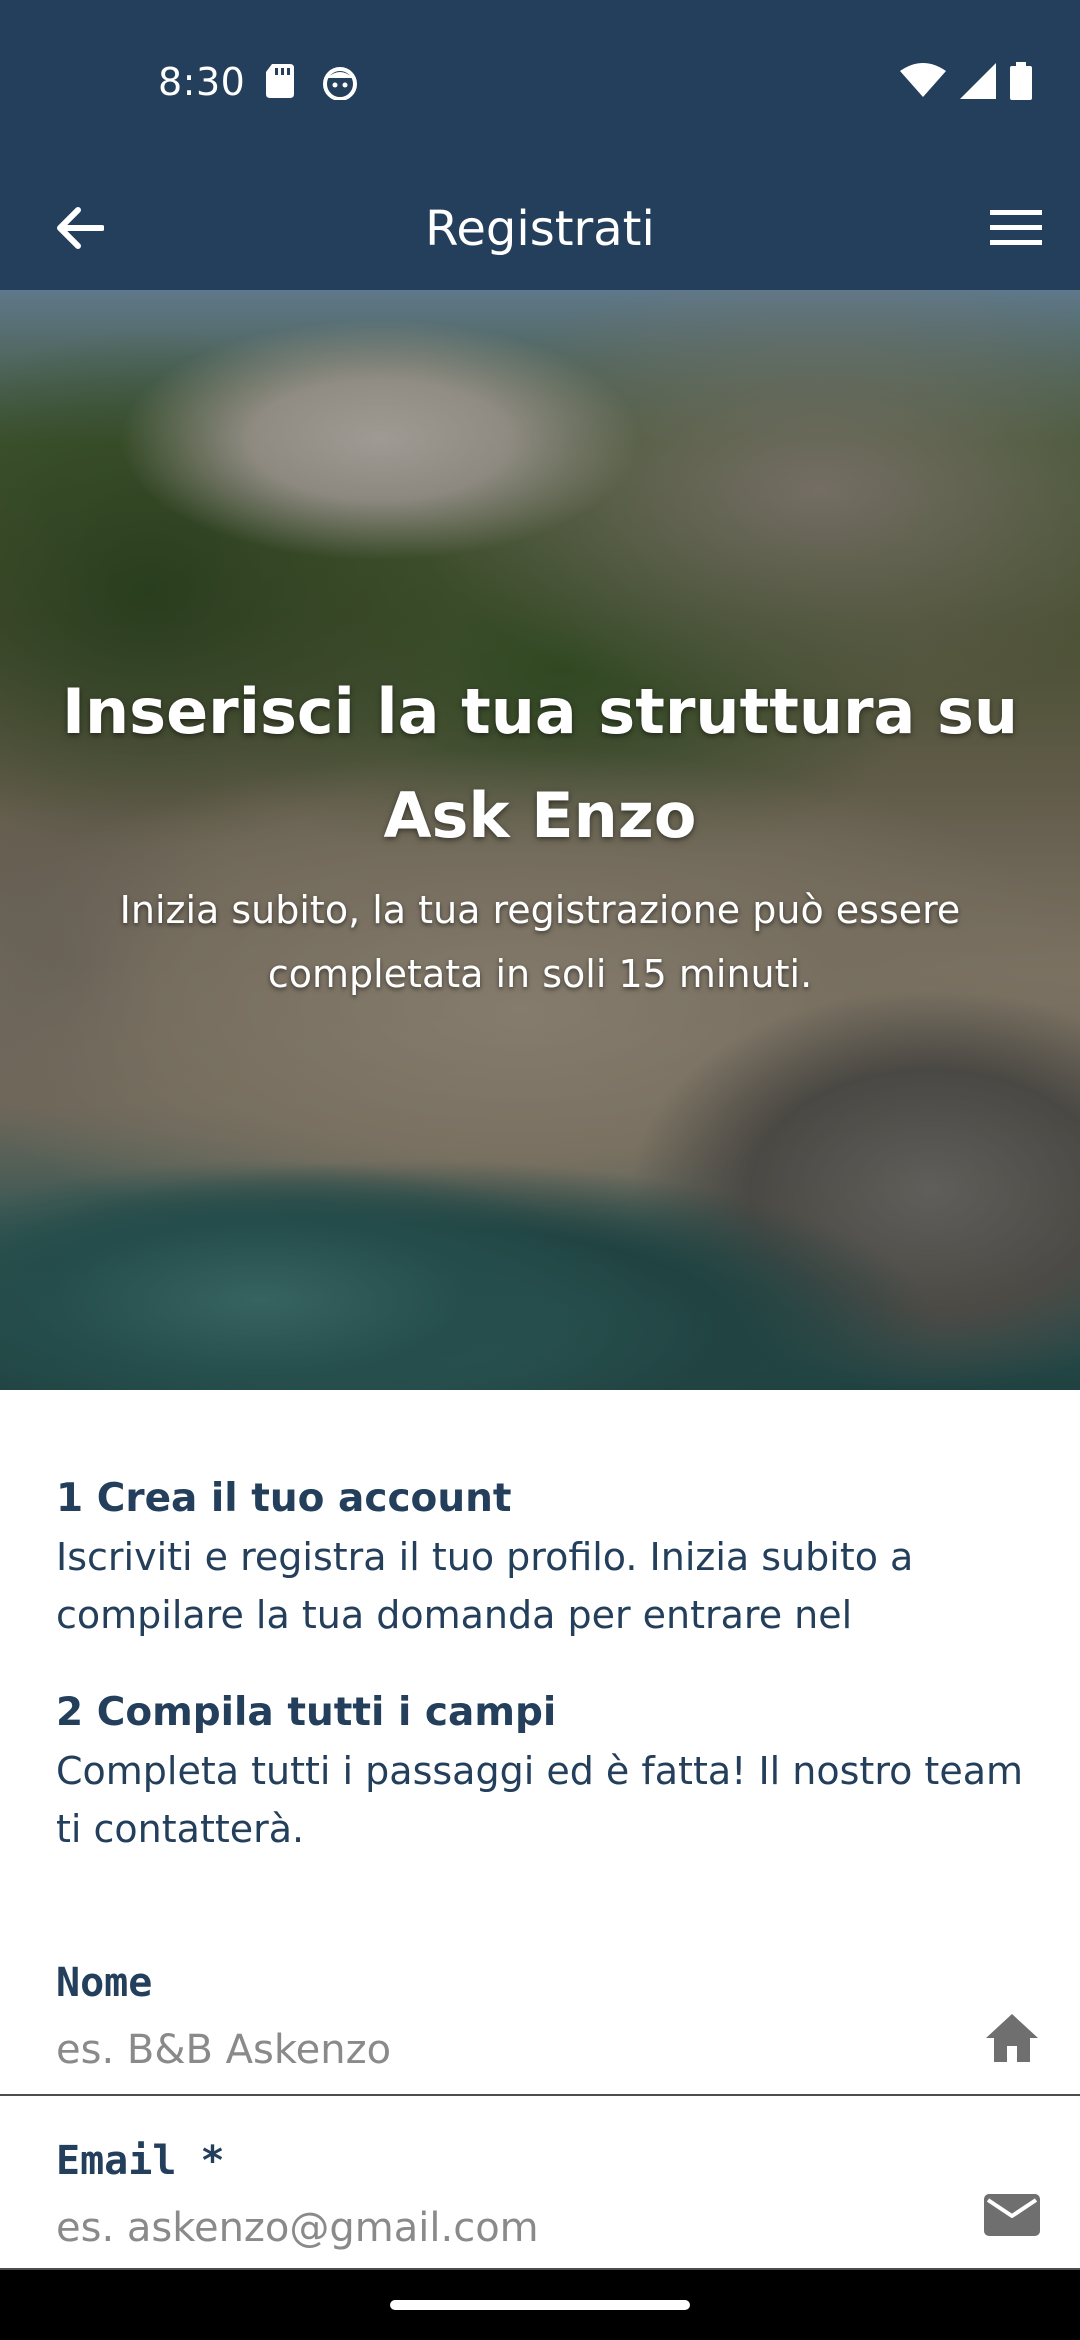  I want to click on arrow-left-icon, so click(80, 228).